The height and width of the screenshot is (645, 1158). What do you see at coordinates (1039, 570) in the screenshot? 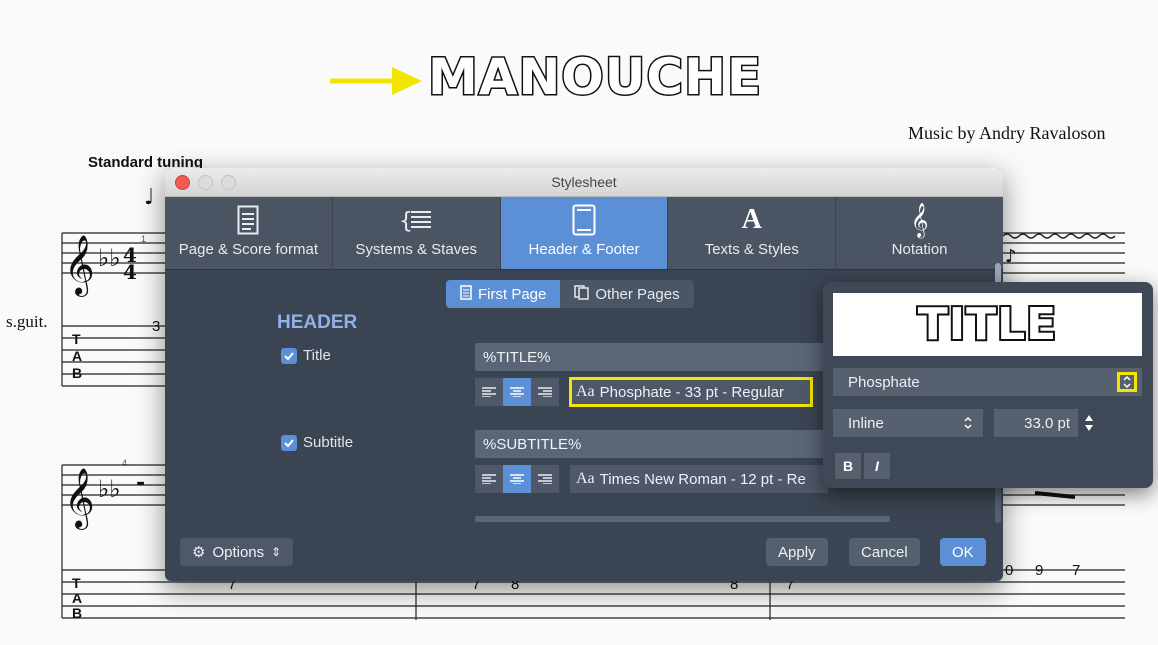
I see `tab-number: 9` at bounding box center [1039, 570].